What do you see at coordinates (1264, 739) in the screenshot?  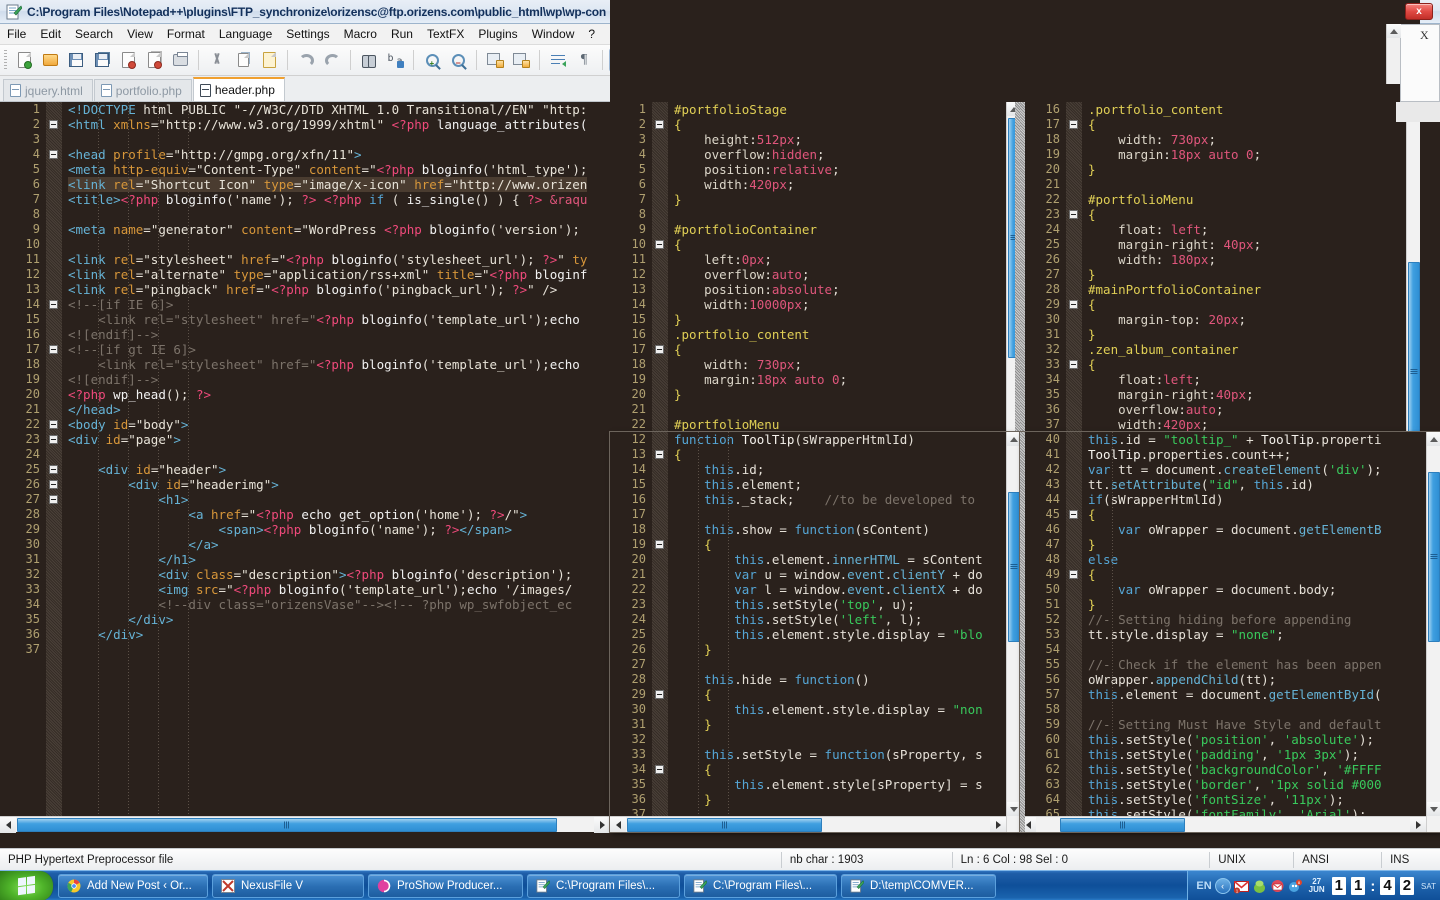 I see `code-line: this.setStyle('position', 'absolute');` at bounding box center [1264, 739].